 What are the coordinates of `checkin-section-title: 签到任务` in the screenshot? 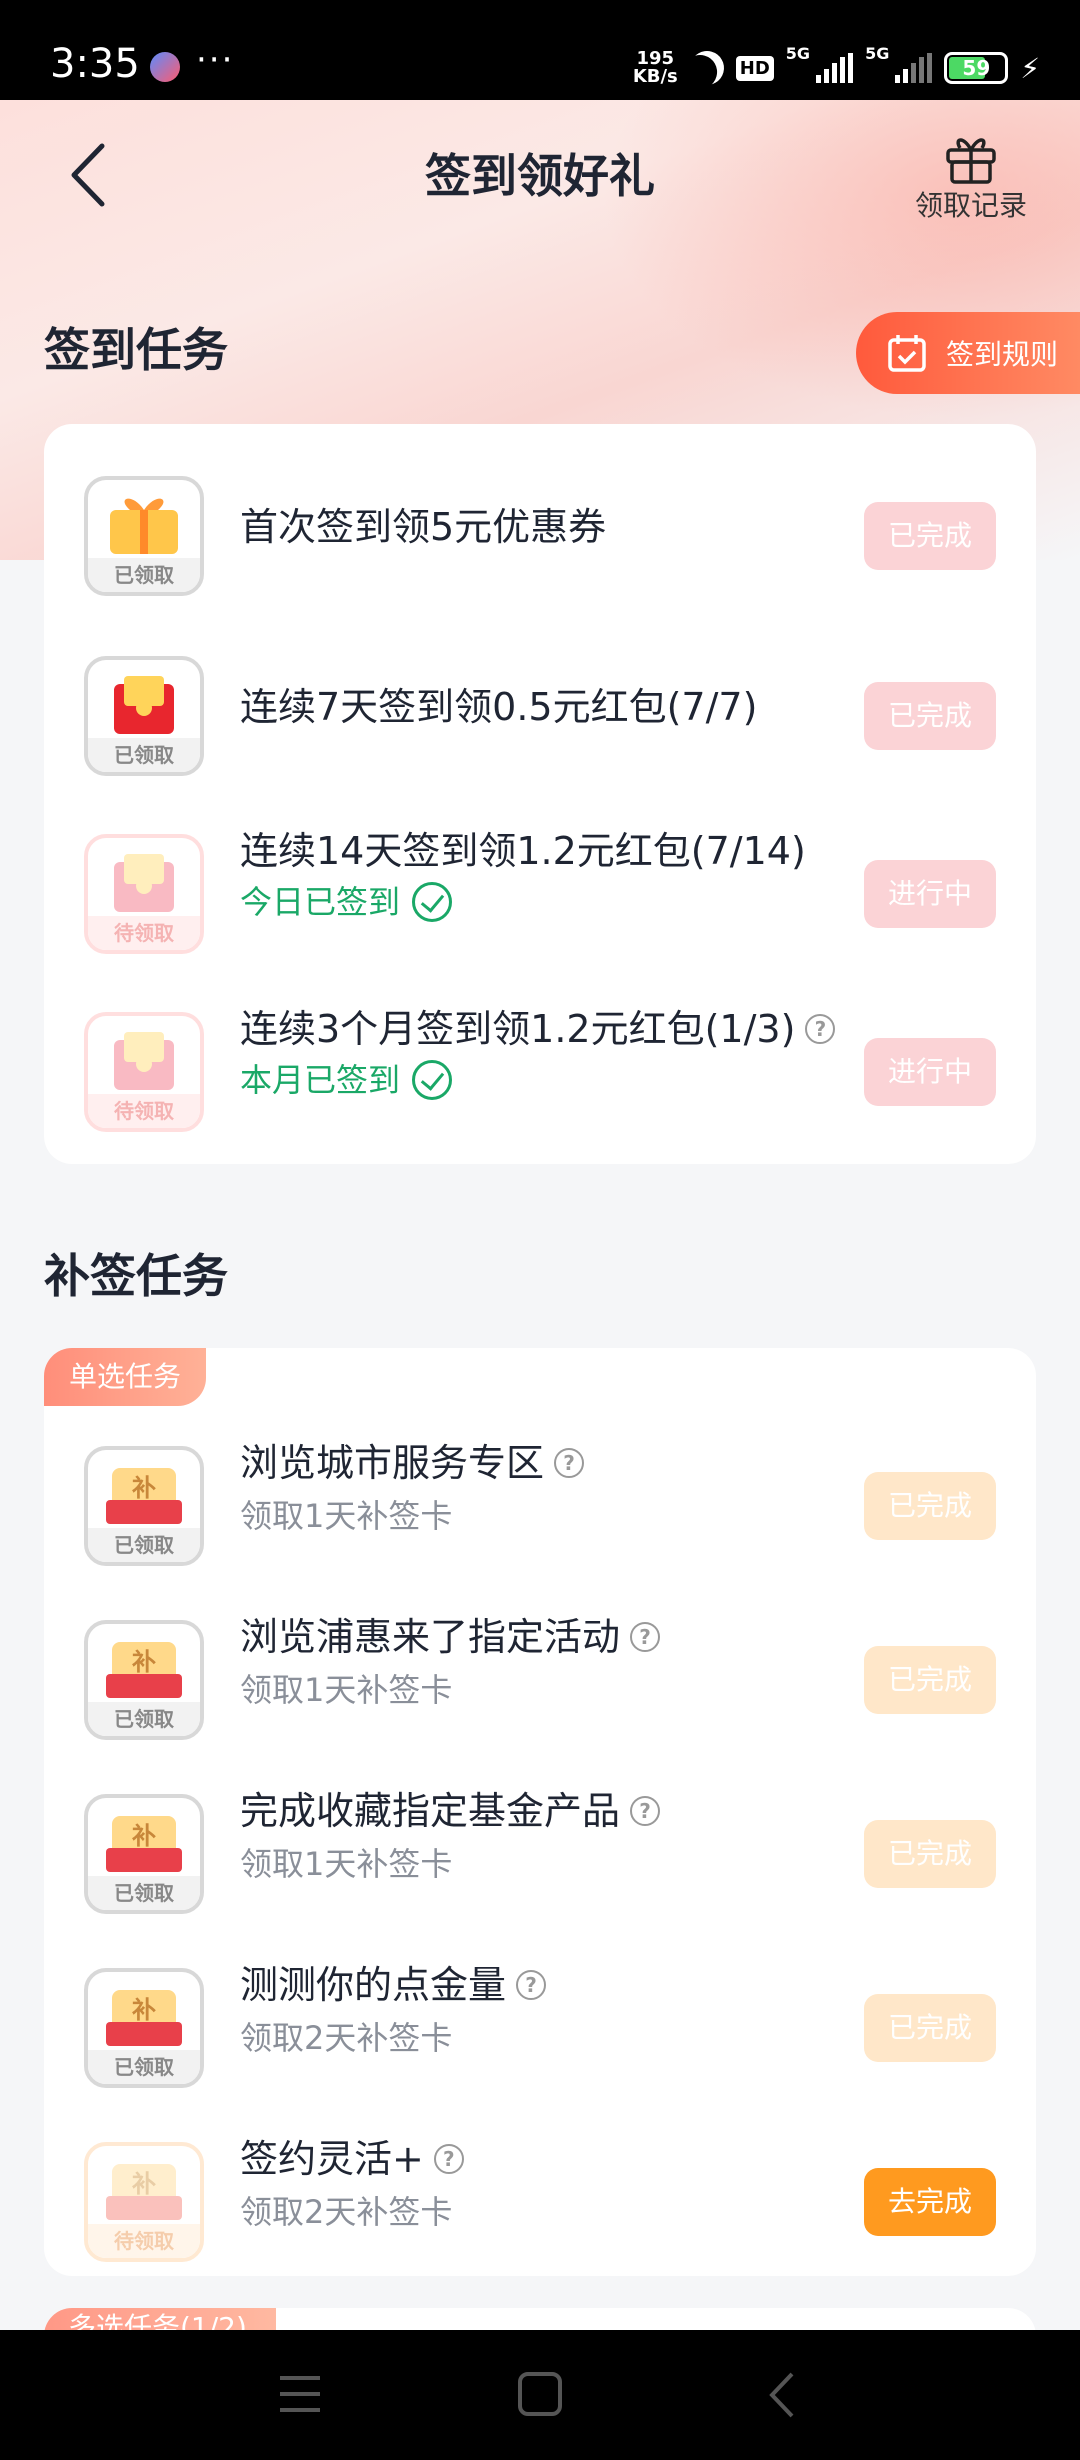 It's located at (136, 350).